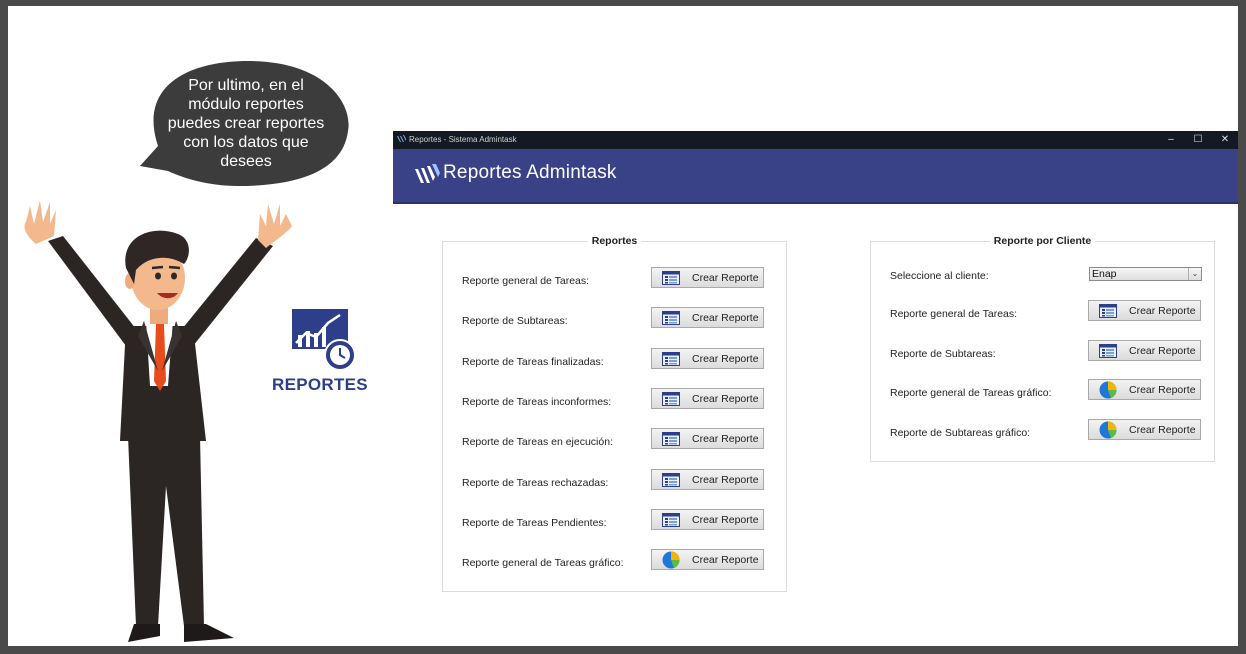  Describe the element at coordinates (1145, 274) in the screenshot. I see `client-select: Enap ⌄` at that location.